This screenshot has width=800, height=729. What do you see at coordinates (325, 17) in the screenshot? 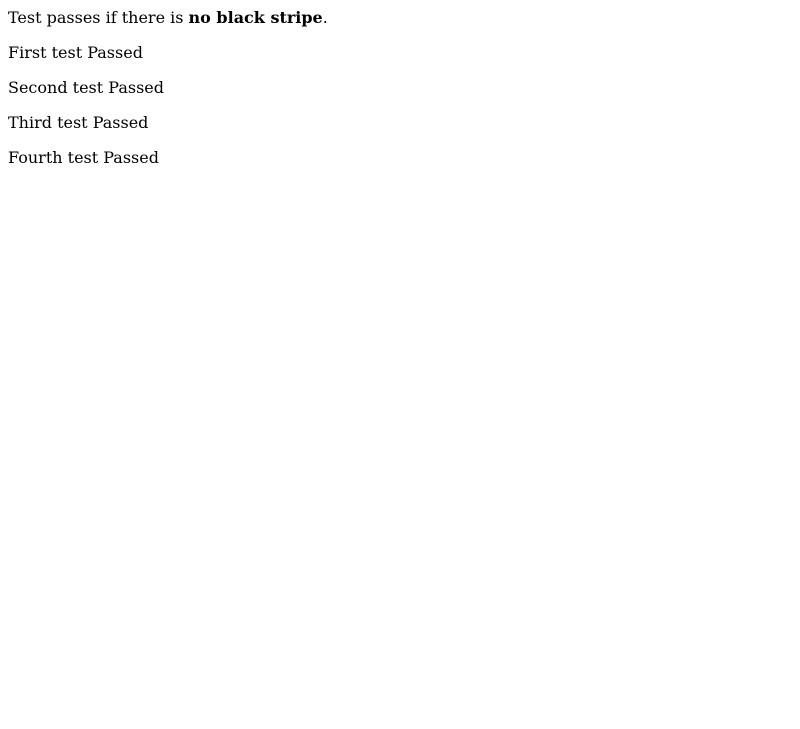
I see `instruction-suffix: .` at bounding box center [325, 17].